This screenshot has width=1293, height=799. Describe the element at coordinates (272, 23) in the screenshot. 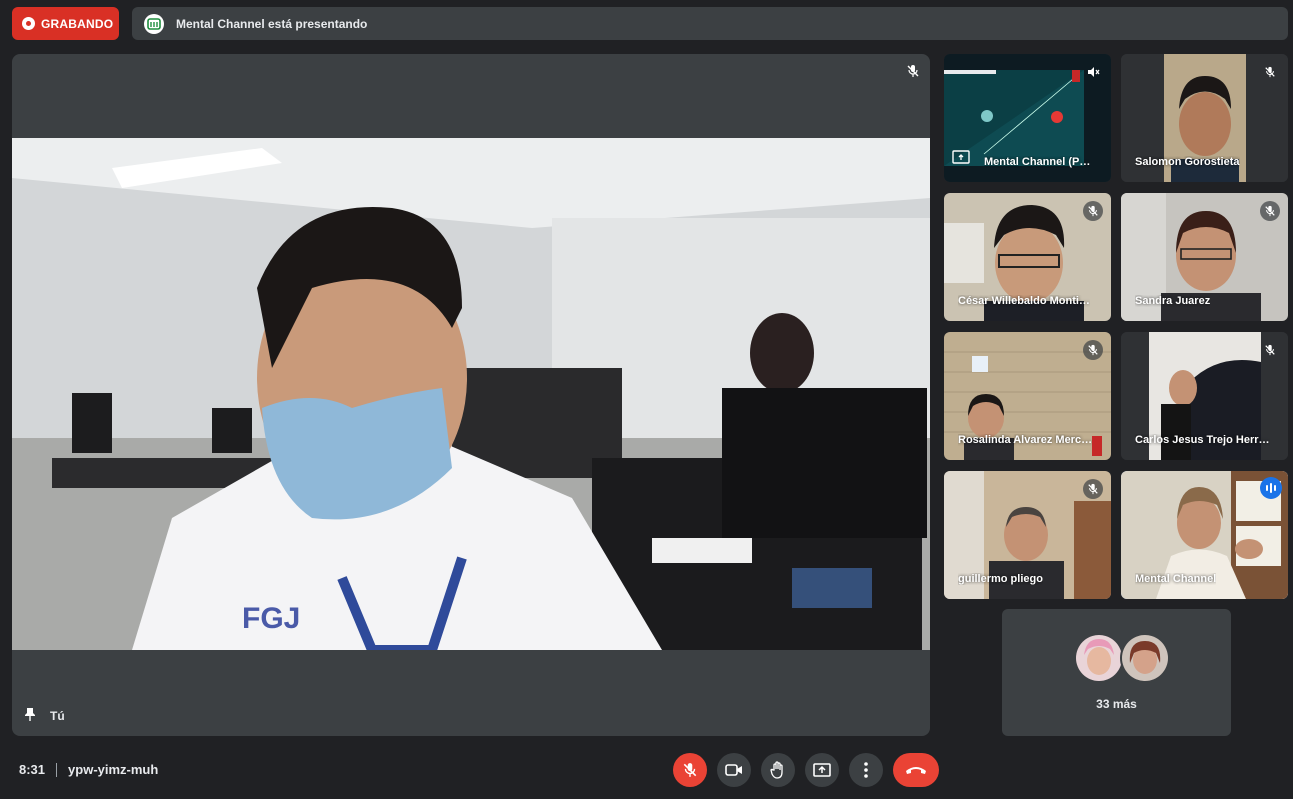

I see `presenting-text: Mental Channel está presentando` at that location.